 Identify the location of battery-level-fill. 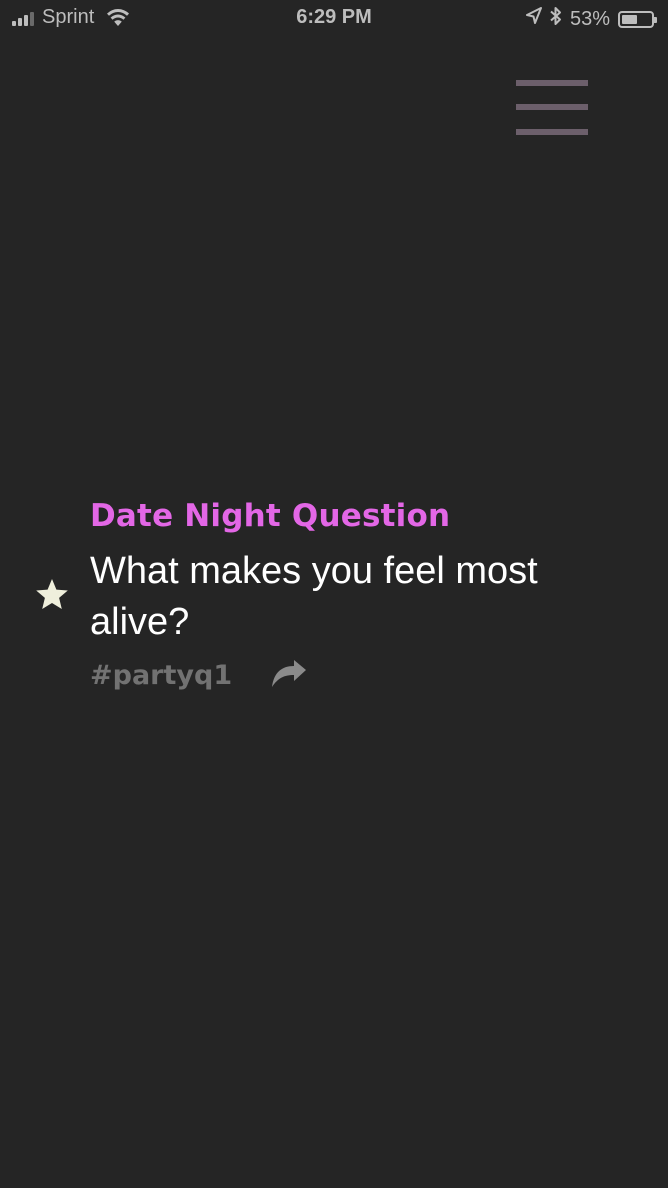
(629, 19).